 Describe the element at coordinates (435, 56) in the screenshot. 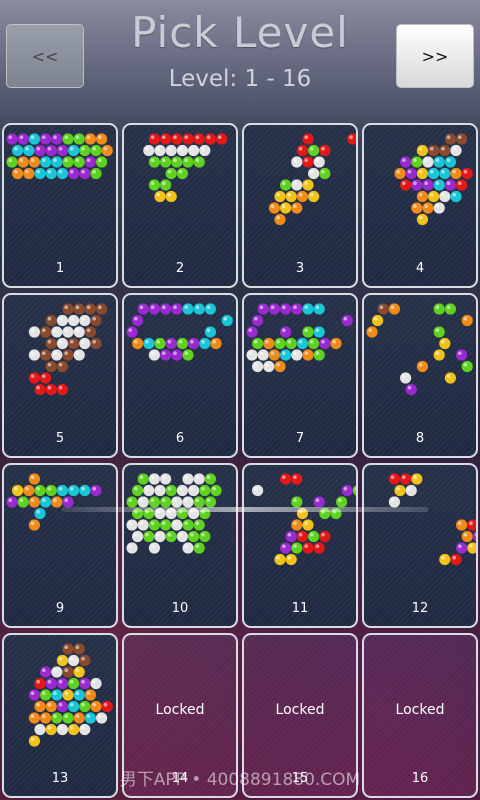

I see `next-page-button: >>` at that location.